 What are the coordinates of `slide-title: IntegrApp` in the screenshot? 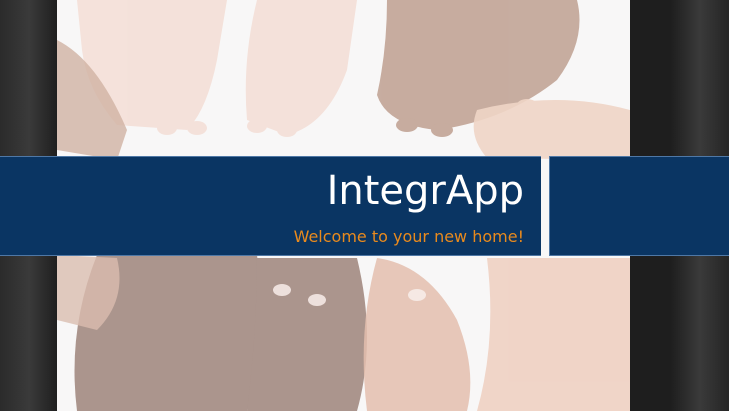 It's located at (425, 191).